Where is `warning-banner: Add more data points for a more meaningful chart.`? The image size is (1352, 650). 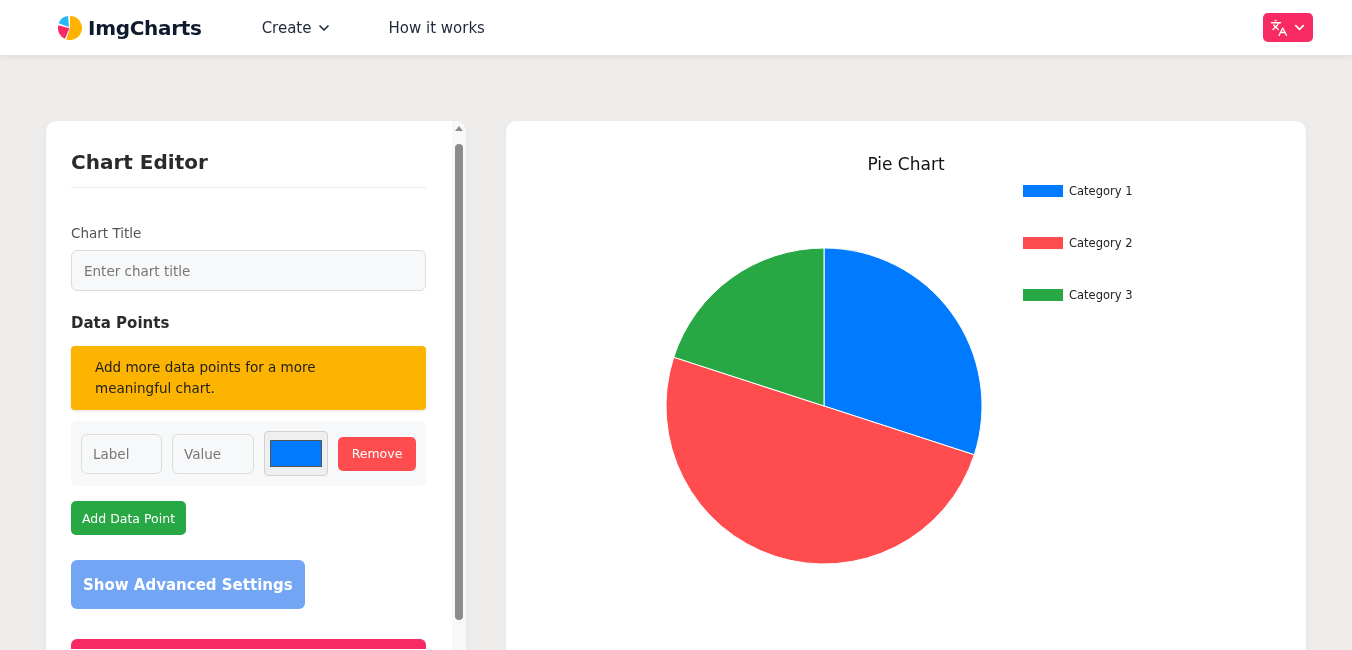 warning-banner: Add more data points for a more meaningful chart. is located at coordinates (248, 378).